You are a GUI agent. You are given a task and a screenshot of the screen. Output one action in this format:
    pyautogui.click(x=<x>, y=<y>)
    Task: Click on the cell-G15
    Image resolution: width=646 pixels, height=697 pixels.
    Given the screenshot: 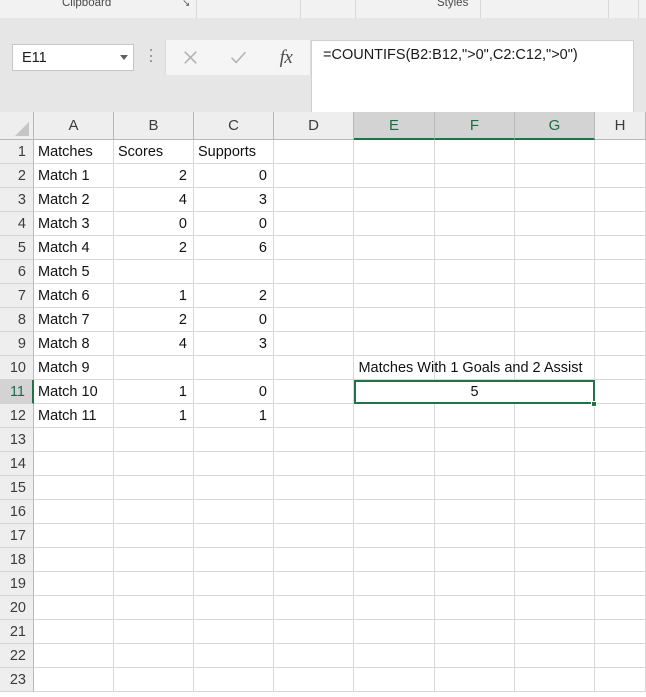 What is the action you would take?
    pyautogui.click(x=555, y=488)
    